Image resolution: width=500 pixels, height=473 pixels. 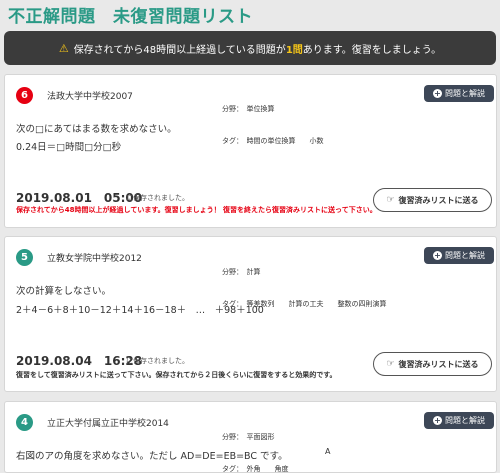 What do you see at coordinates (140, 310) in the screenshot?
I see `question-text: 2＋4－6＋8＋10－12＋14＋16－18＋ … ＋98＋100` at bounding box center [140, 310].